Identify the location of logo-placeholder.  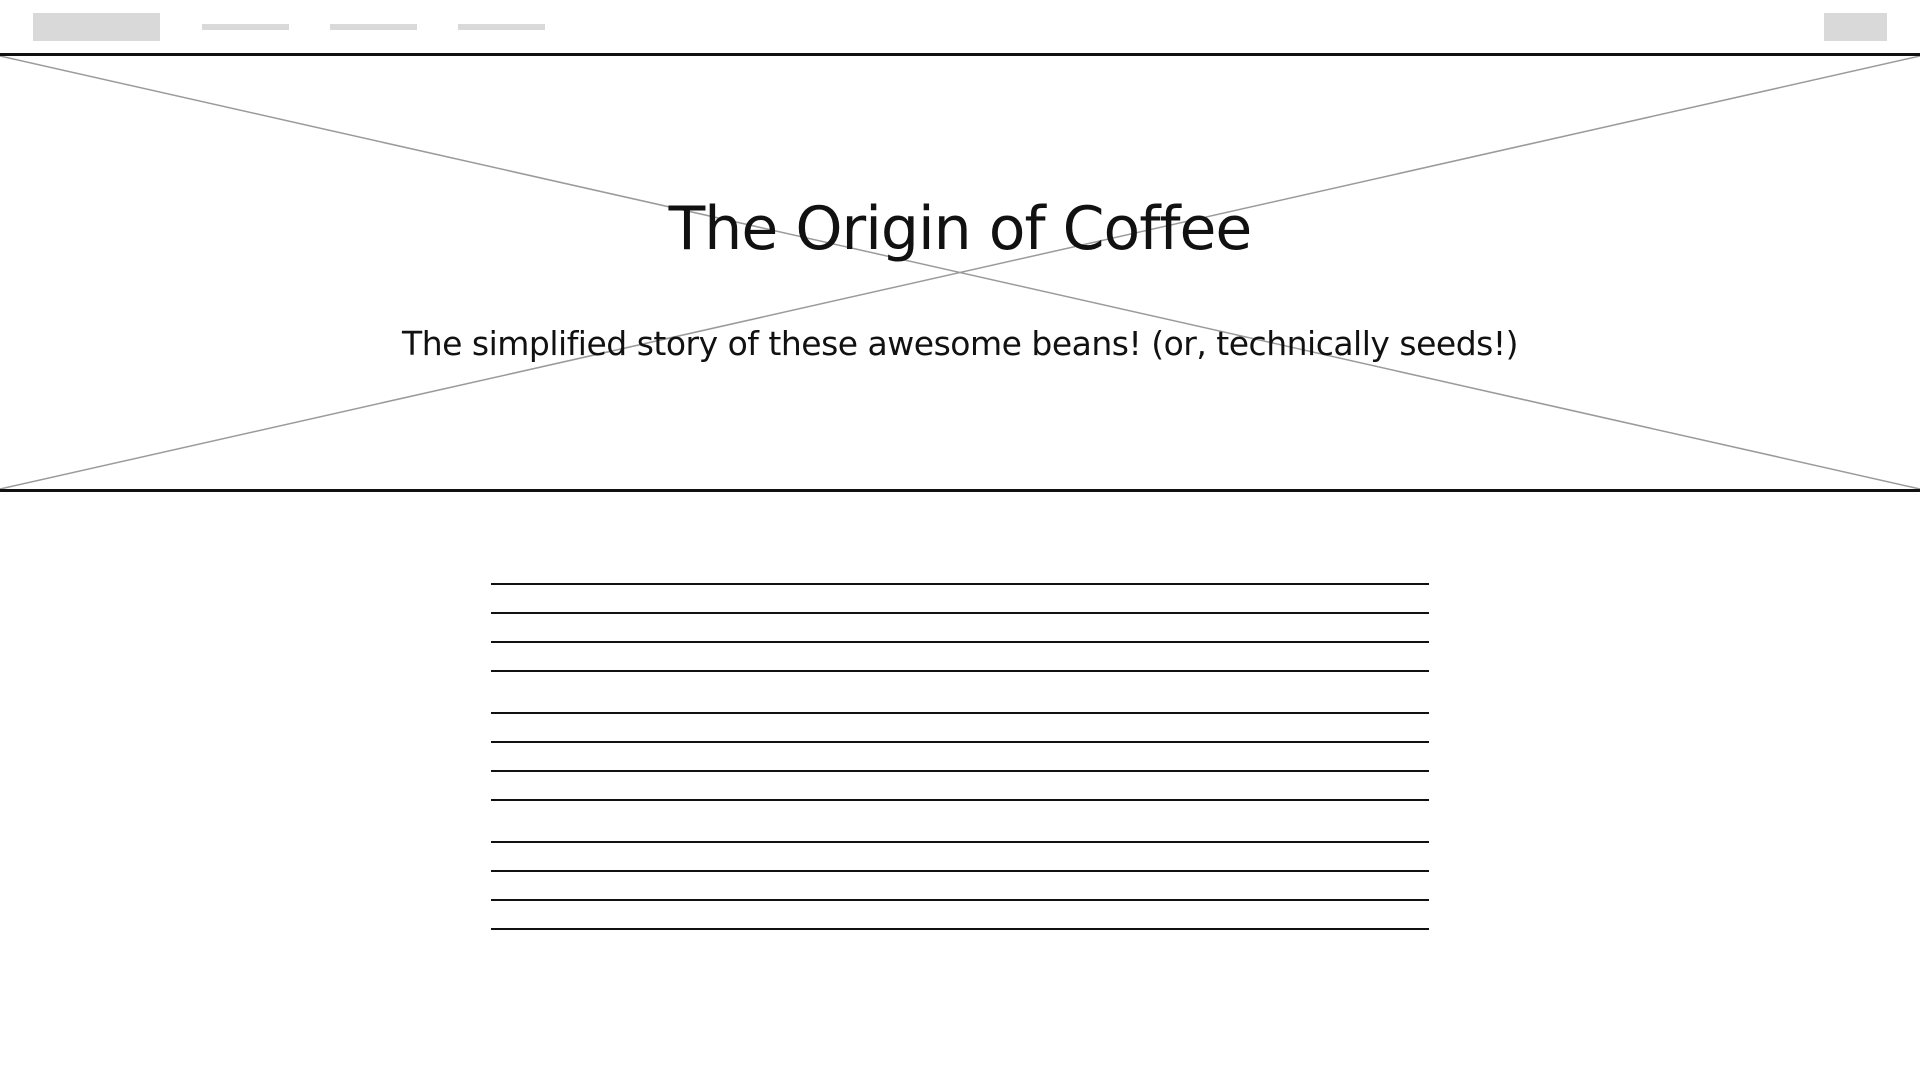
(96, 27).